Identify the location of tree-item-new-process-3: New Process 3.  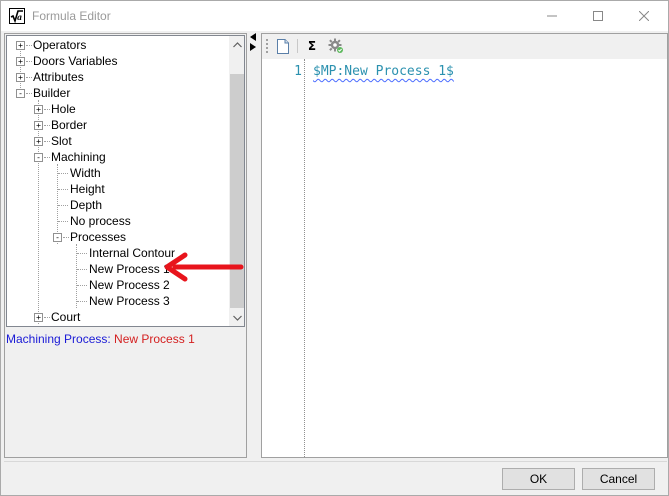
(117, 301).